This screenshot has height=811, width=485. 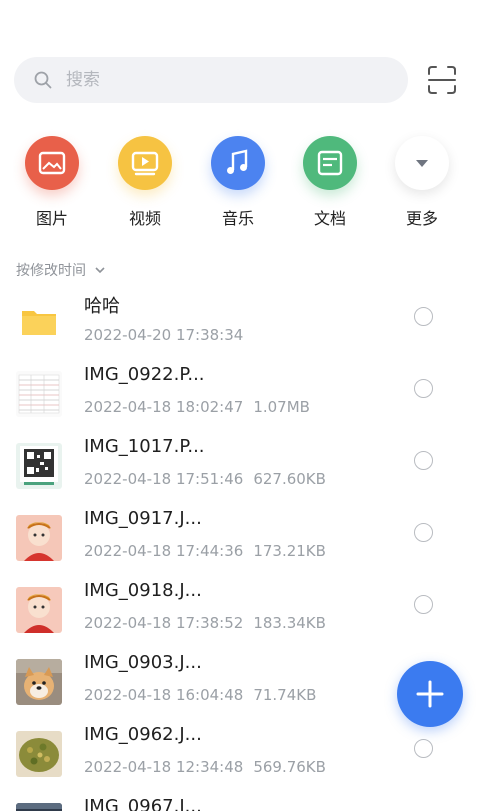 I want to click on category-videos-label: 视频, so click(x=144, y=218).